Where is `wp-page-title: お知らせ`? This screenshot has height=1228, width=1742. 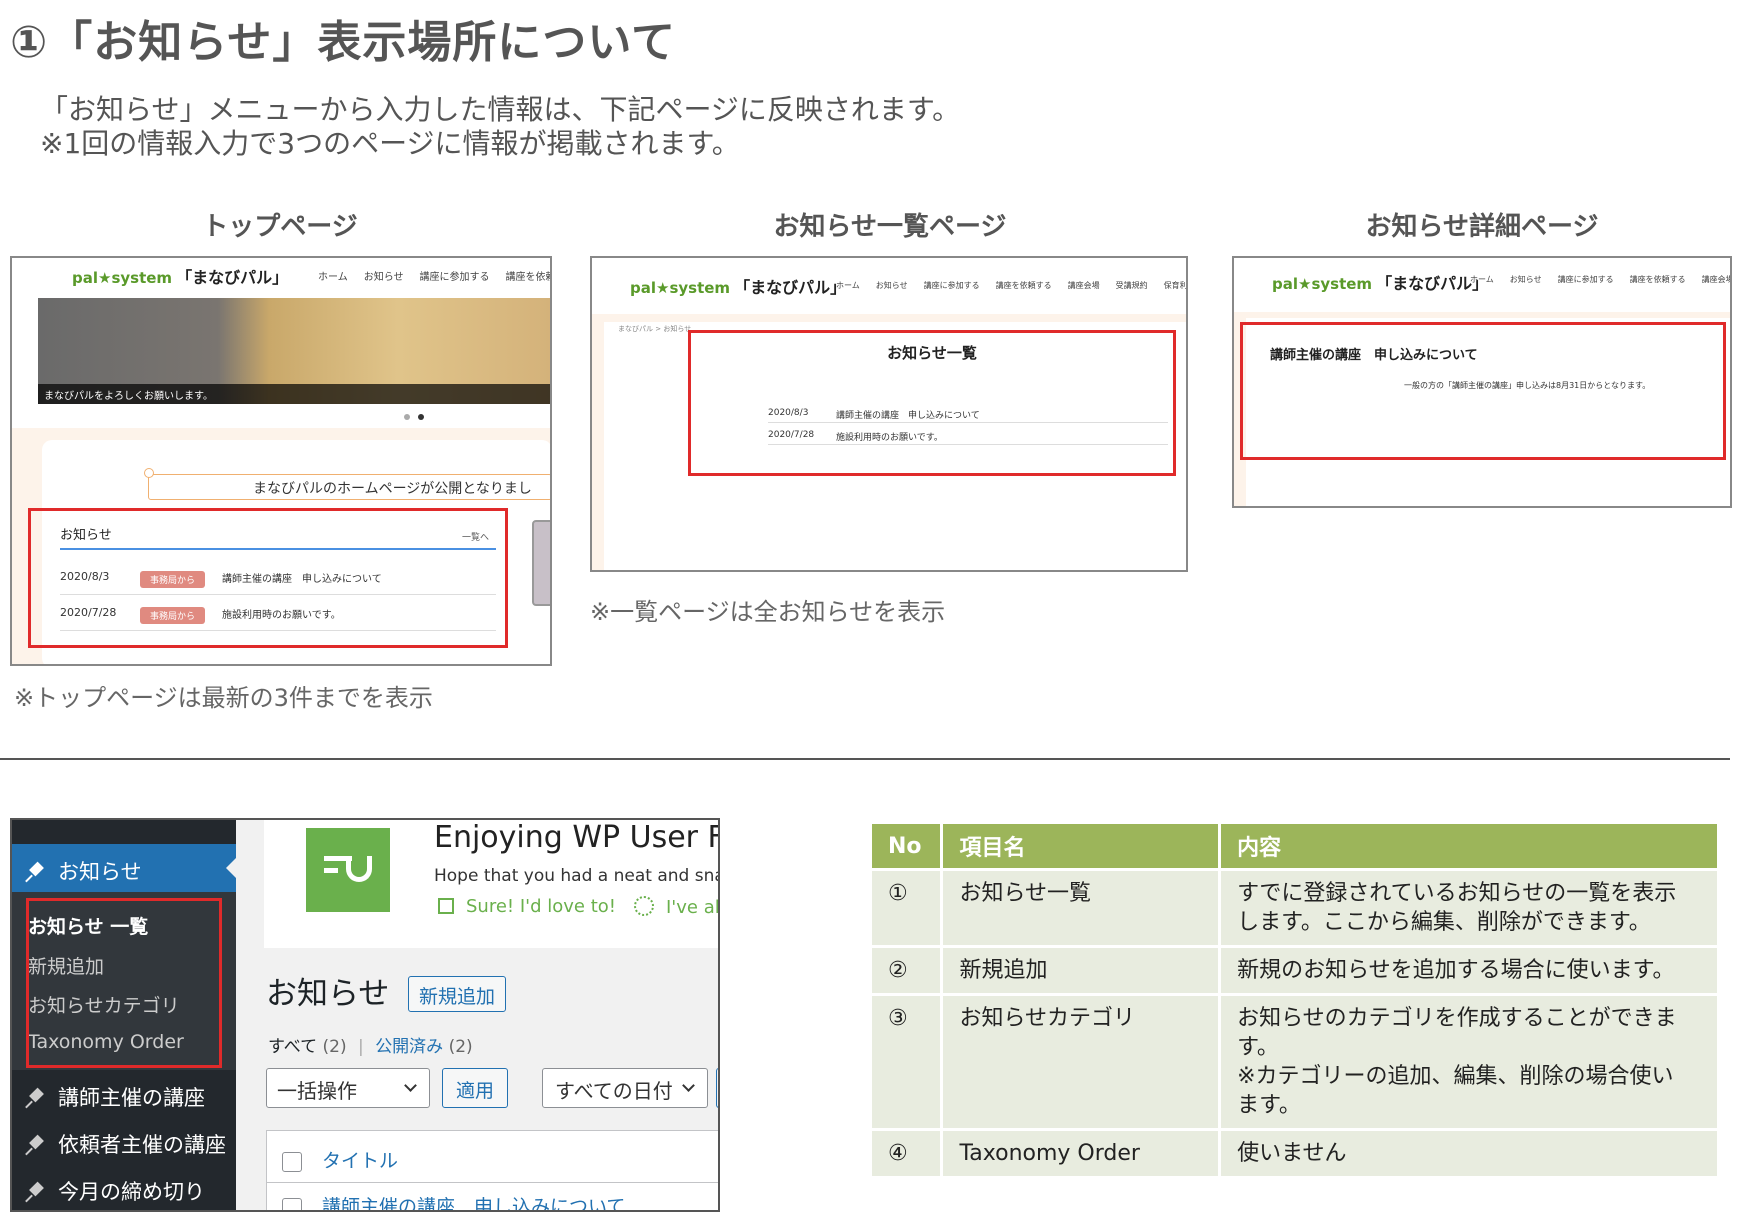 wp-page-title: お知らせ is located at coordinates (328, 994).